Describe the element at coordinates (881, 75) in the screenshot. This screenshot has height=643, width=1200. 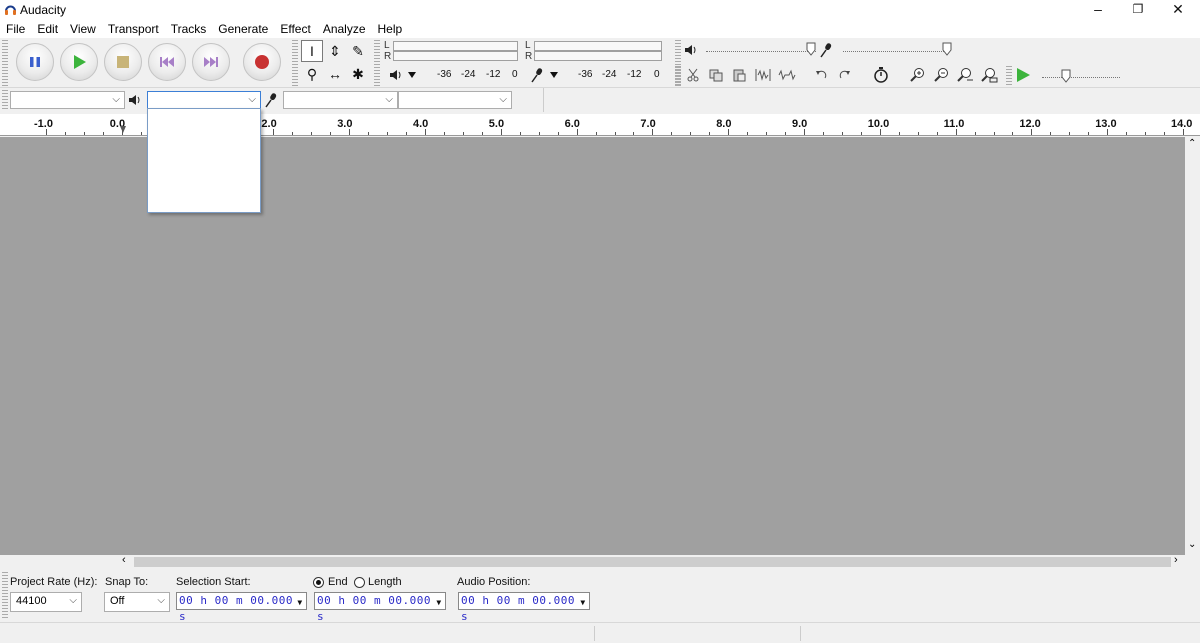
I see `sync-lock-button` at that location.